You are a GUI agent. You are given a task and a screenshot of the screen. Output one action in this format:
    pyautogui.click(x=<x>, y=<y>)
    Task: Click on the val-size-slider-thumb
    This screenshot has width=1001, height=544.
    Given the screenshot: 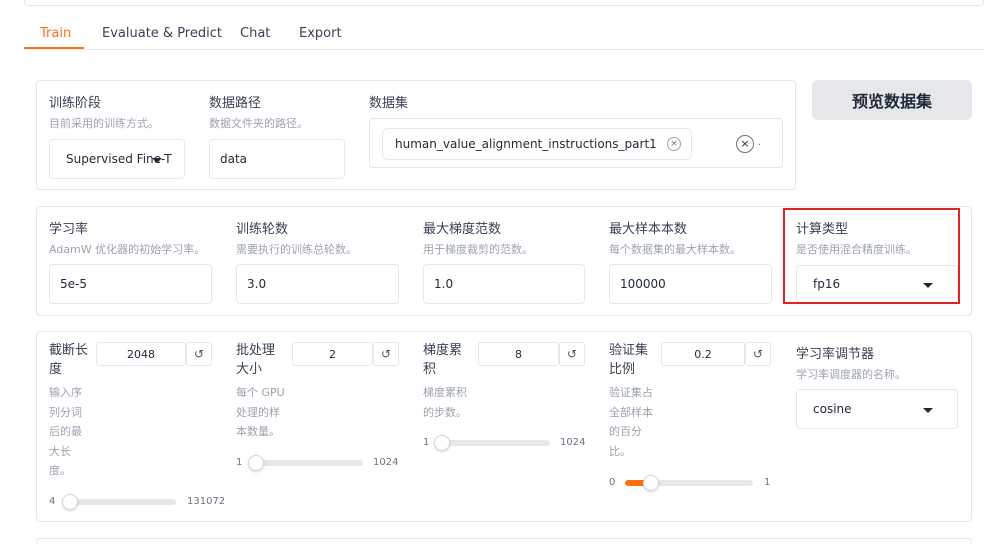 What is the action you would take?
    pyautogui.click(x=650, y=483)
    